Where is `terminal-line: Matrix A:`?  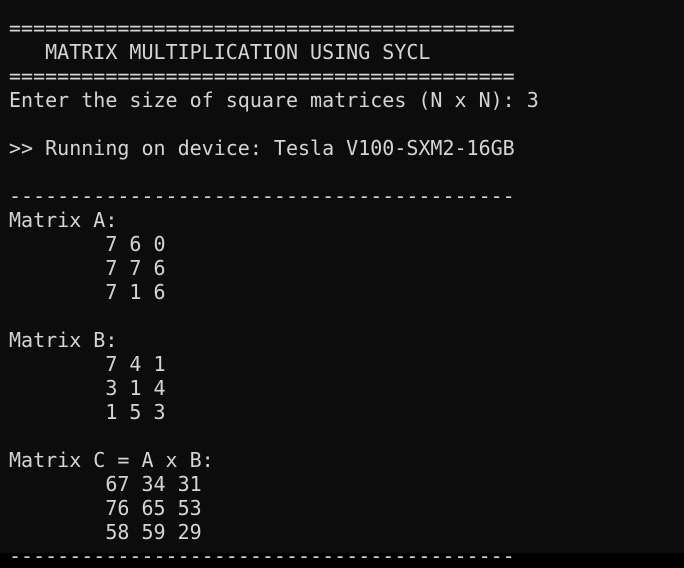 terminal-line: Matrix A: is located at coordinates (63, 220).